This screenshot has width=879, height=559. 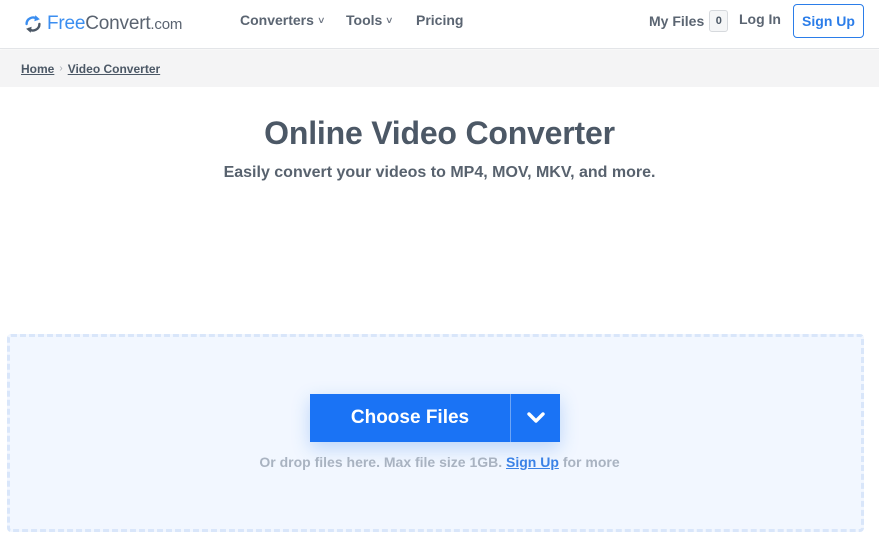 I want to click on choose-files-dropdown-button, so click(x=535, y=418).